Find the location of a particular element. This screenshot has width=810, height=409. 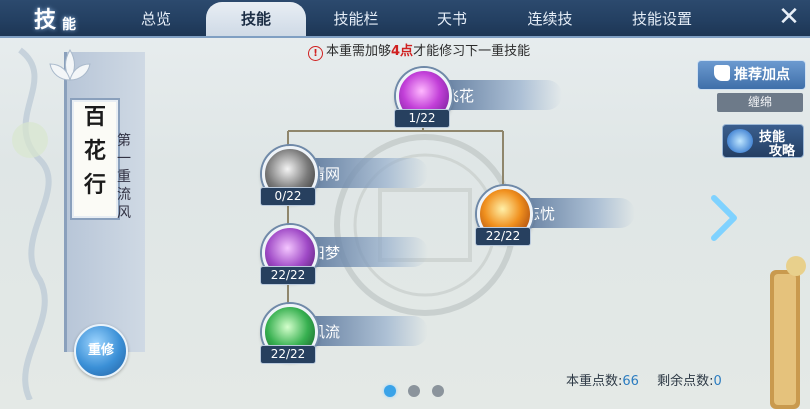

chevron-right-icon is located at coordinates (724, 218).